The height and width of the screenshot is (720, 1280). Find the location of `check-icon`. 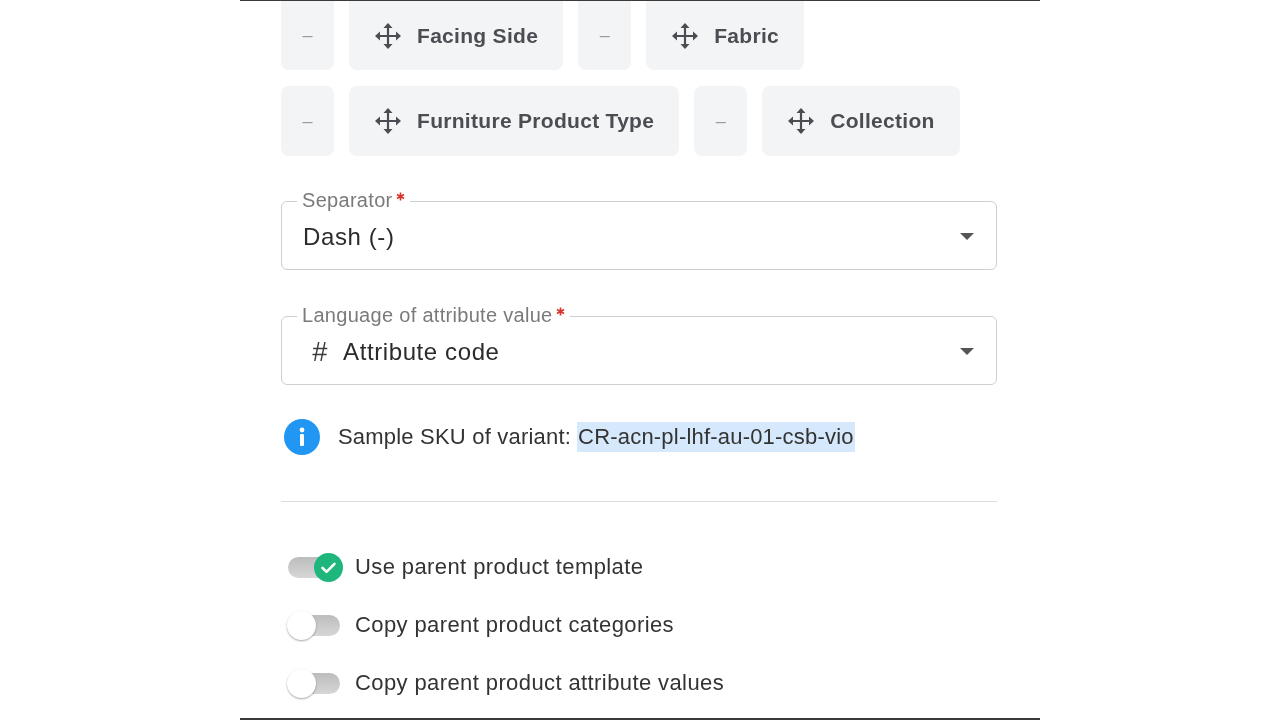

check-icon is located at coordinates (328, 567).